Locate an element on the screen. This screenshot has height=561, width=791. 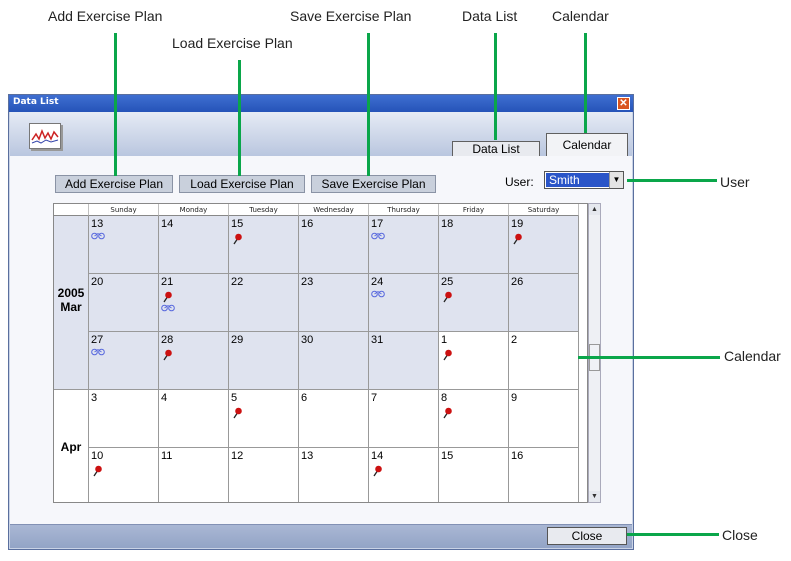
day-number: 20 is located at coordinates (97, 282).